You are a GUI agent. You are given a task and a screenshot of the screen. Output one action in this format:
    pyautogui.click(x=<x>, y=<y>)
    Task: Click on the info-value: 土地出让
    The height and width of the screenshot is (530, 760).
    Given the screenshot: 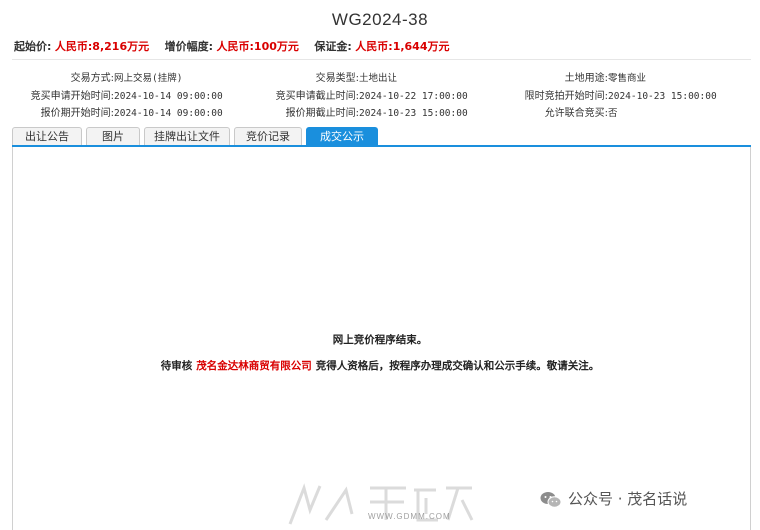 What is the action you would take?
    pyautogui.click(x=378, y=78)
    